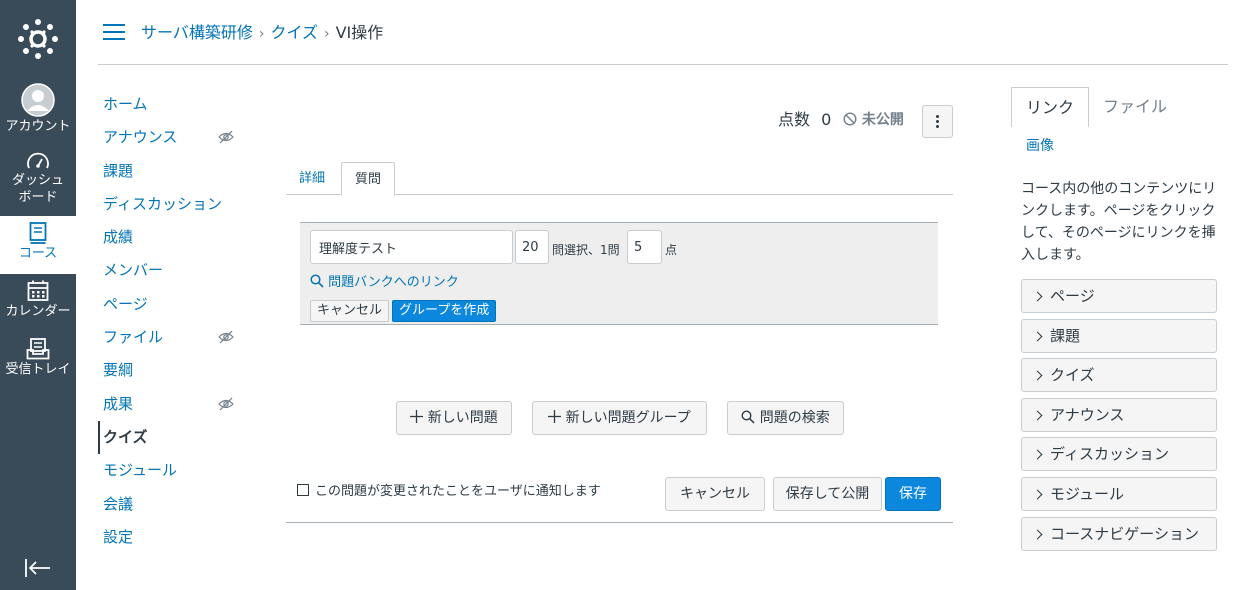 This screenshot has height=590, width=1250. I want to click on page-header: サーバ構築研修 › クイズ › VI操作, so click(663, 32).